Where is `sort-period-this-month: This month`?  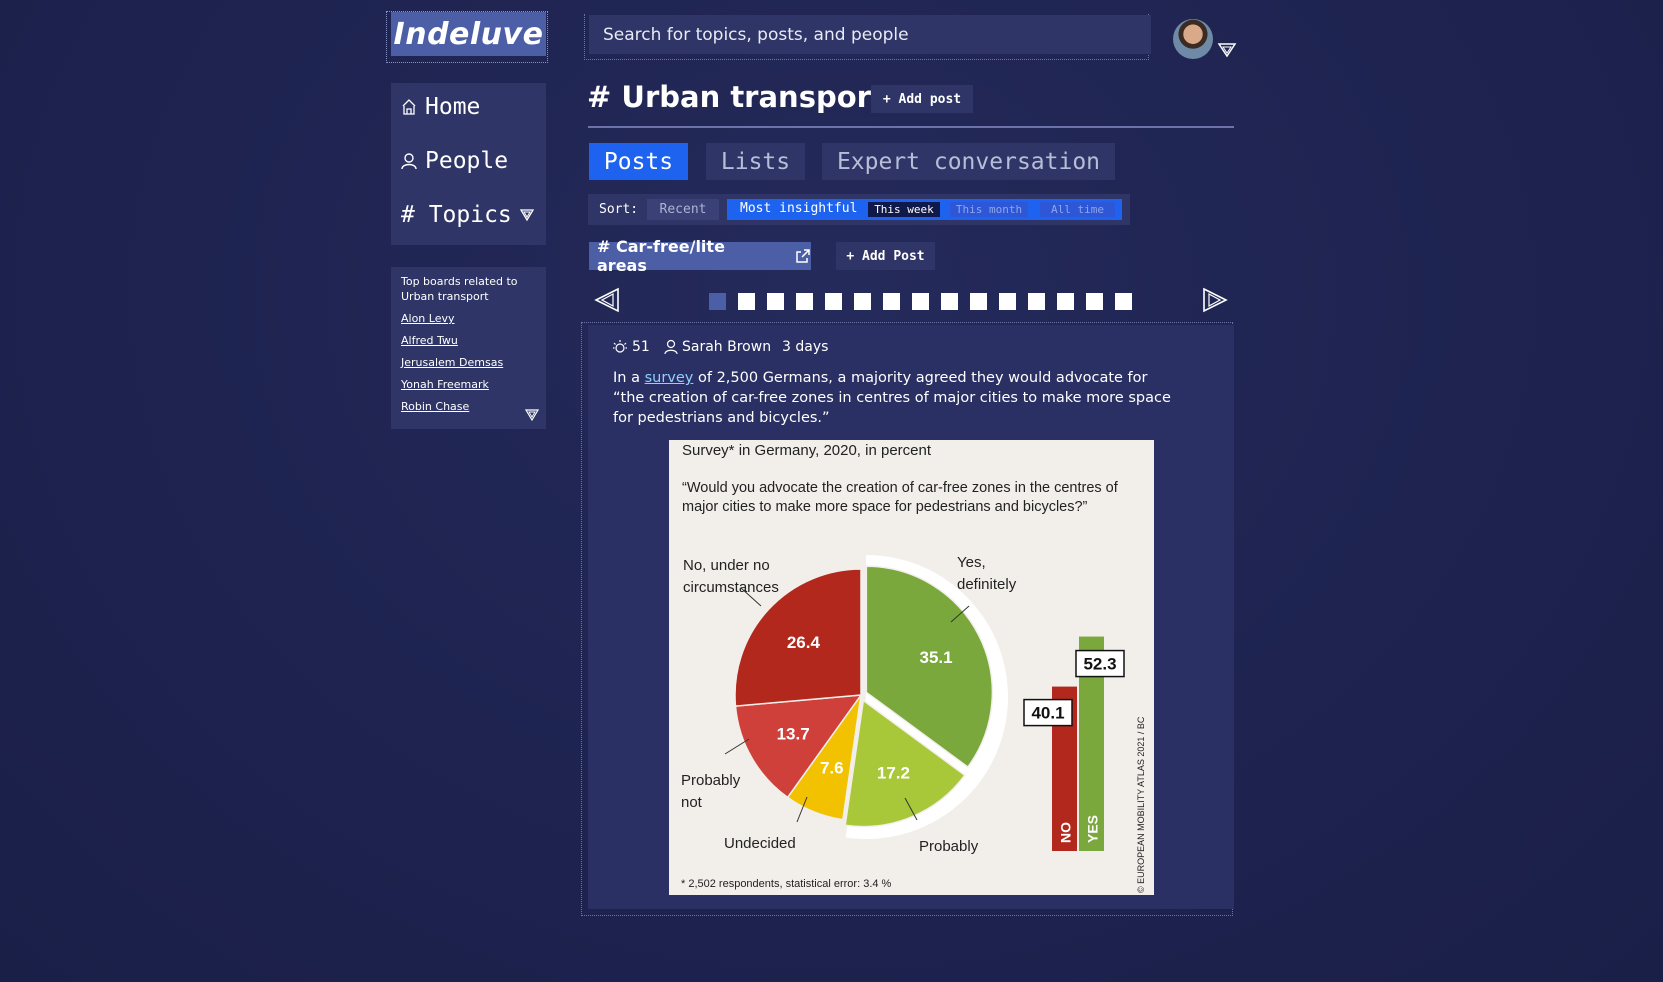 sort-period-this-month: This month is located at coordinates (989, 209).